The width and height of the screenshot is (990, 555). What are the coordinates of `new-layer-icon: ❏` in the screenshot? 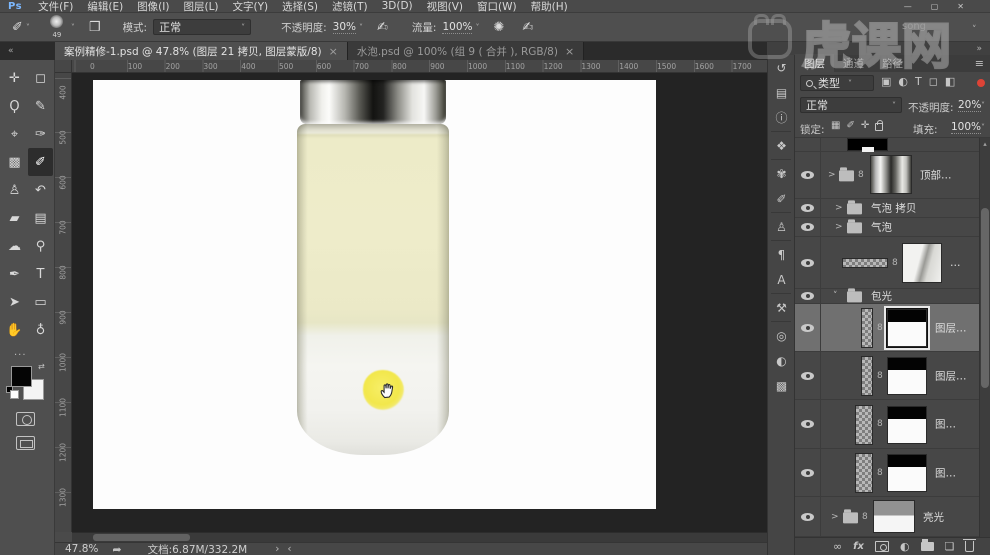 It's located at (950, 546).